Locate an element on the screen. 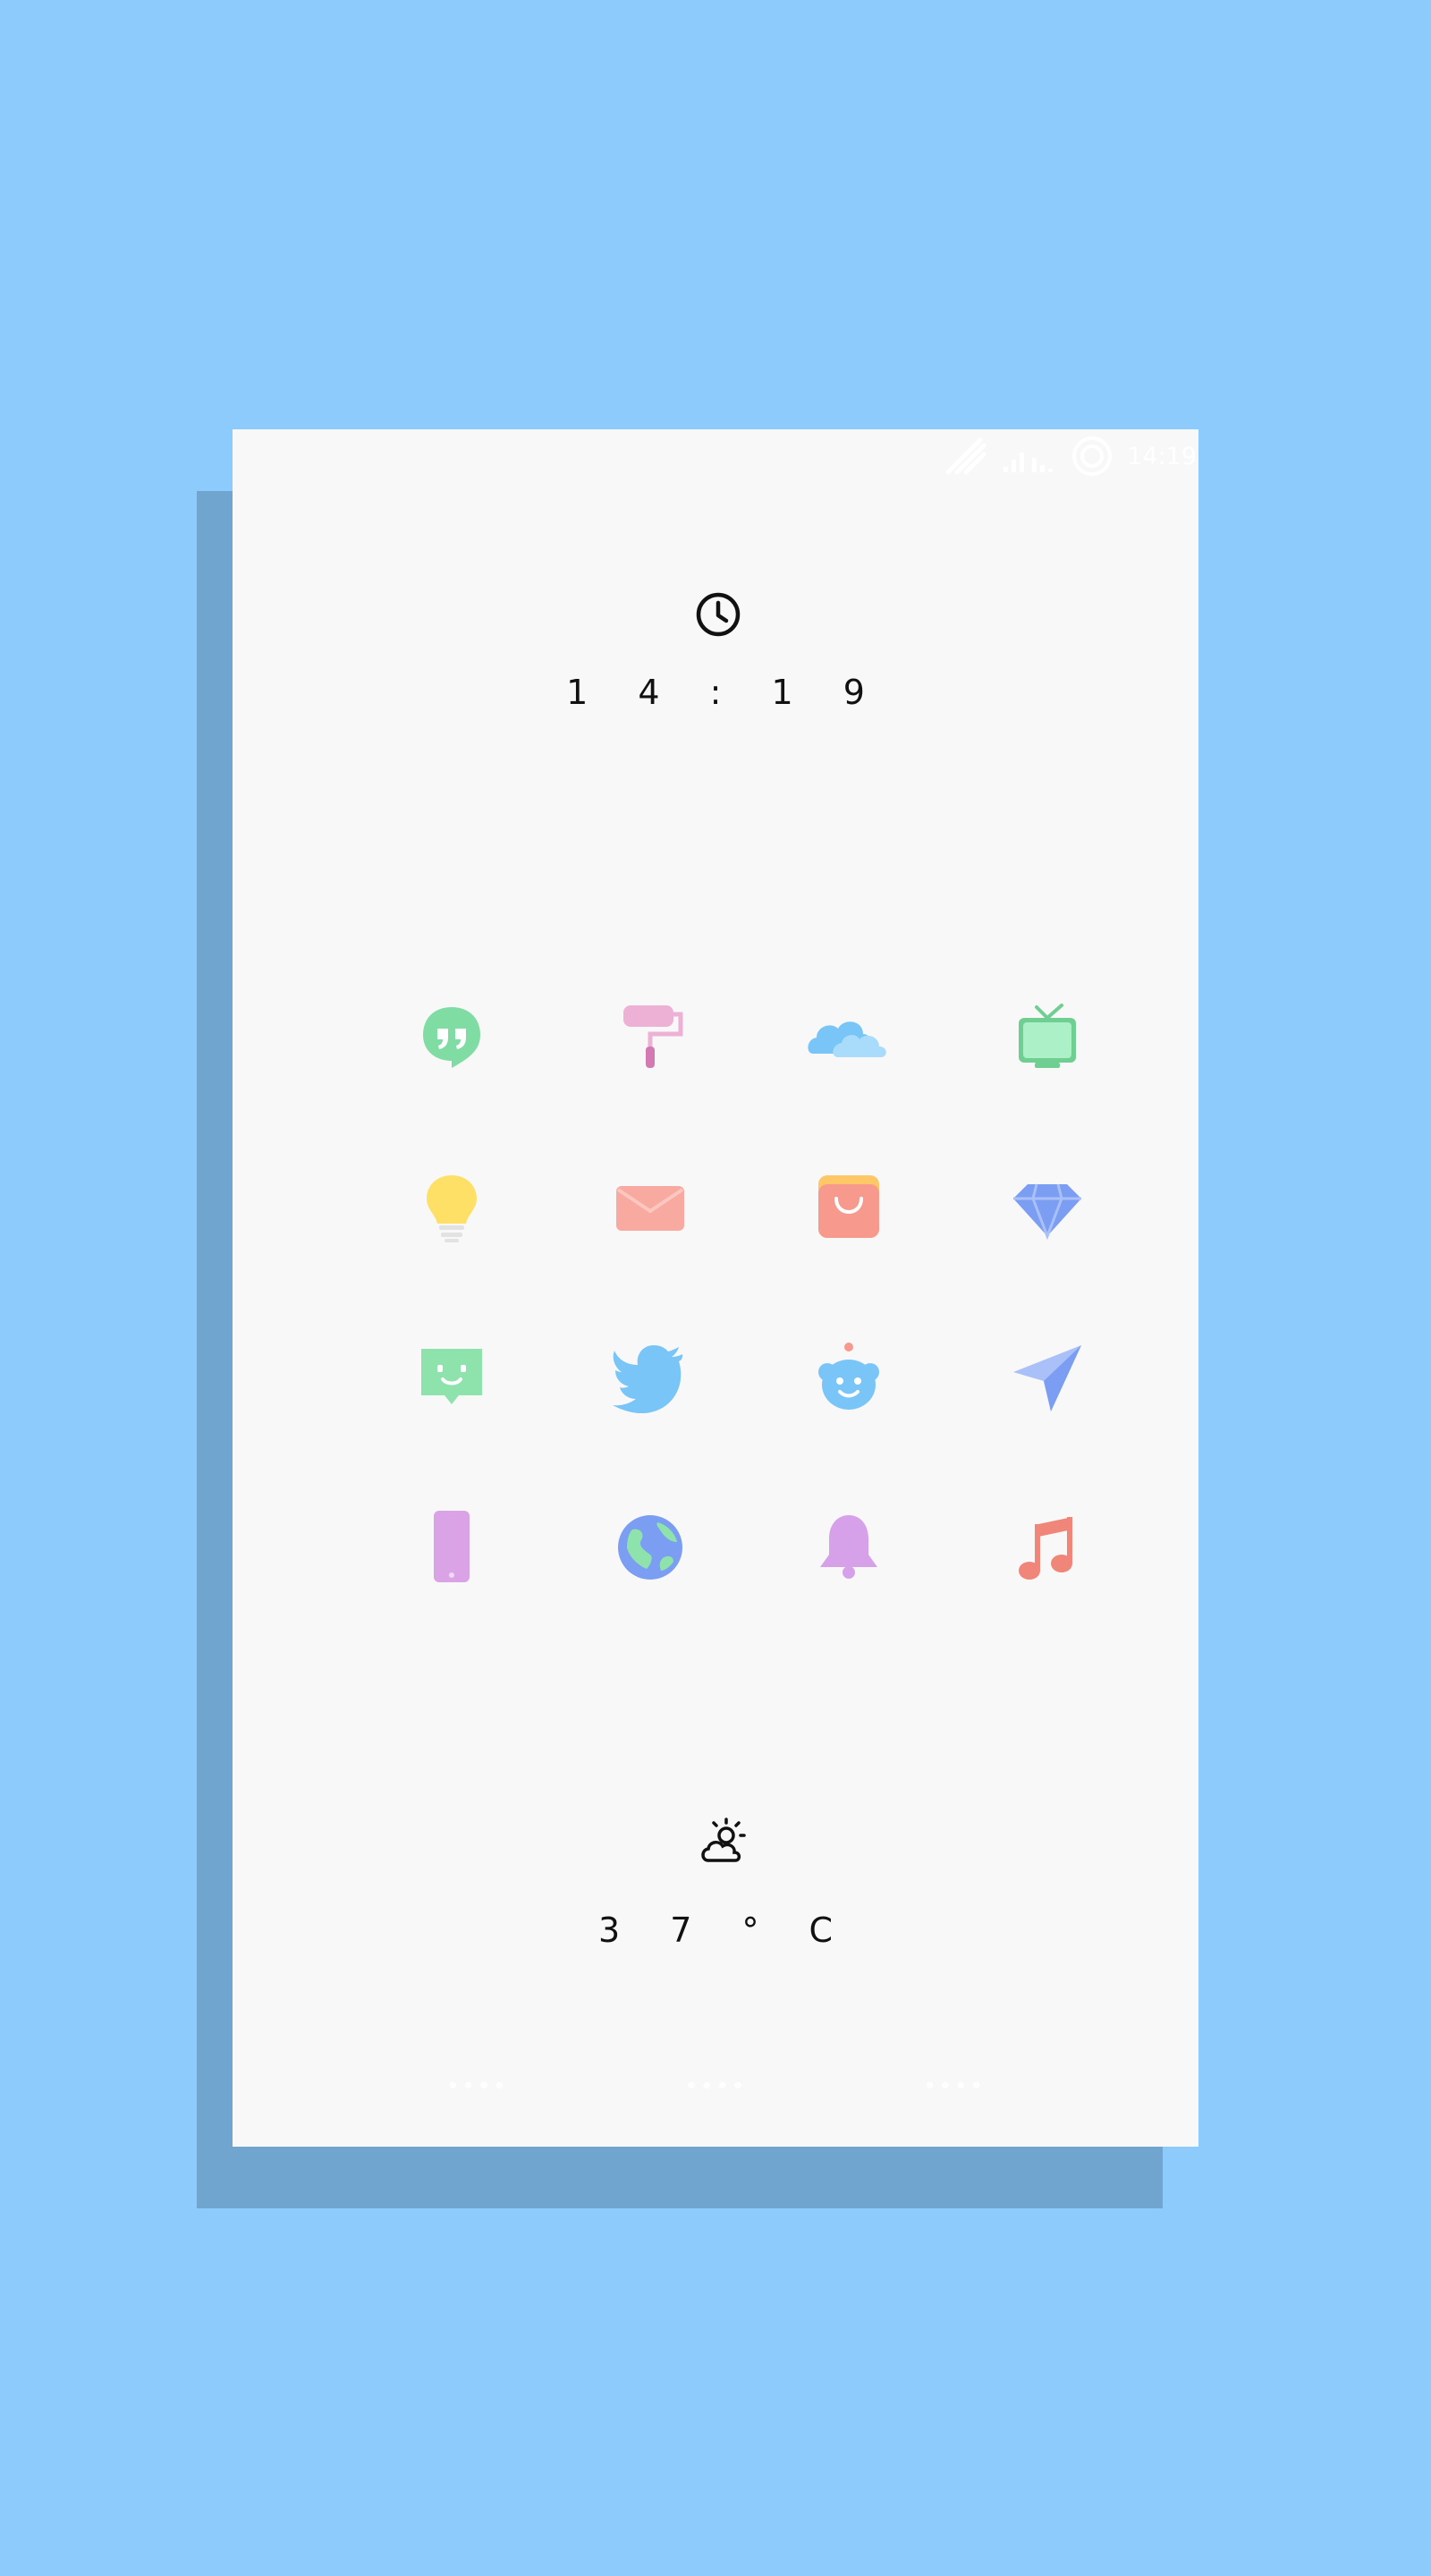  music-note-app-icon is located at coordinates (1045, 1548).